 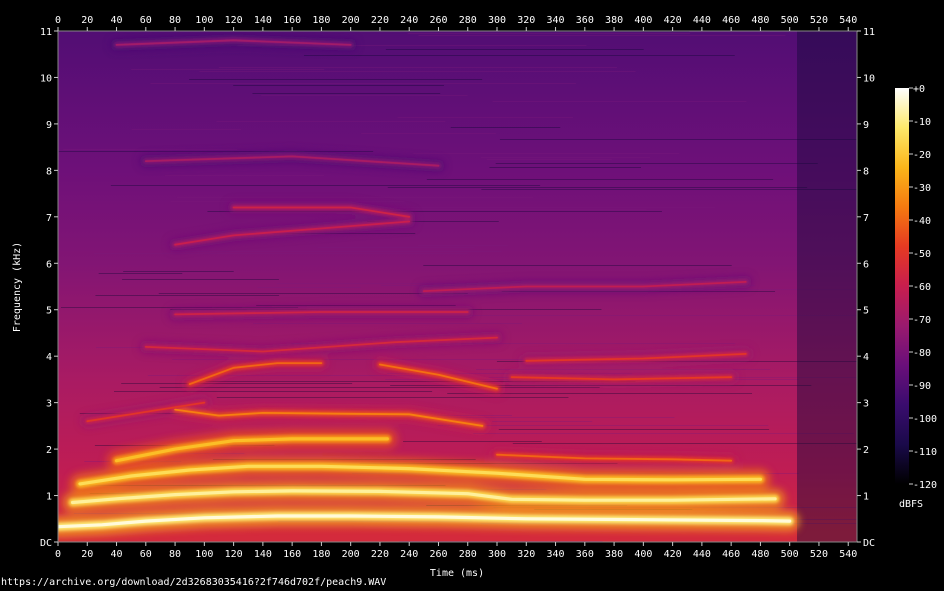 What do you see at coordinates (146, 554) in the screenshot?
I see `x-tick-label: 60` at bounding box center [146, 554].